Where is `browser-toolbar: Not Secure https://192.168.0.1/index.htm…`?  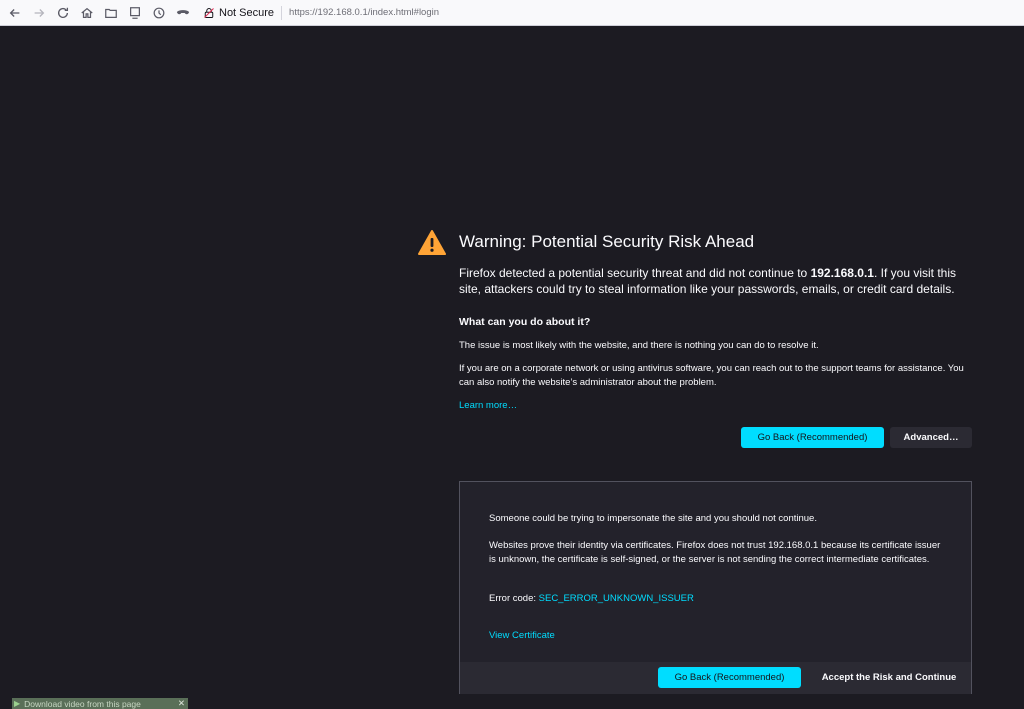
browser-toolbar: Not Secure https://192.168.0.1/index.htm… is located at coordinates (512, 13).